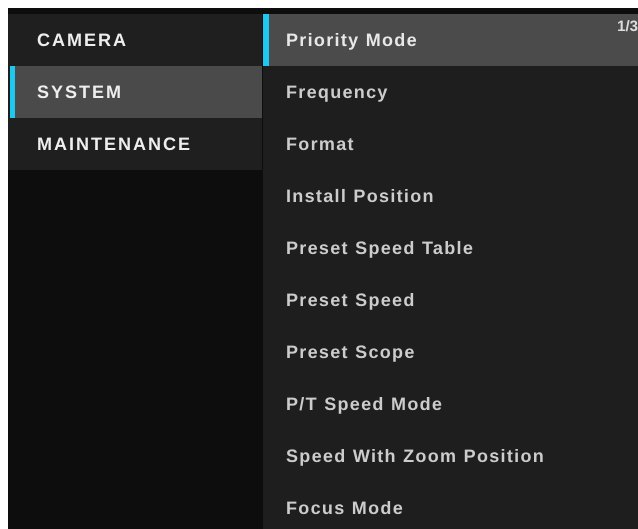 The height and width of the screenshot is (529, 638). I want to click on menu-item: Install Position, so click(450, 196).